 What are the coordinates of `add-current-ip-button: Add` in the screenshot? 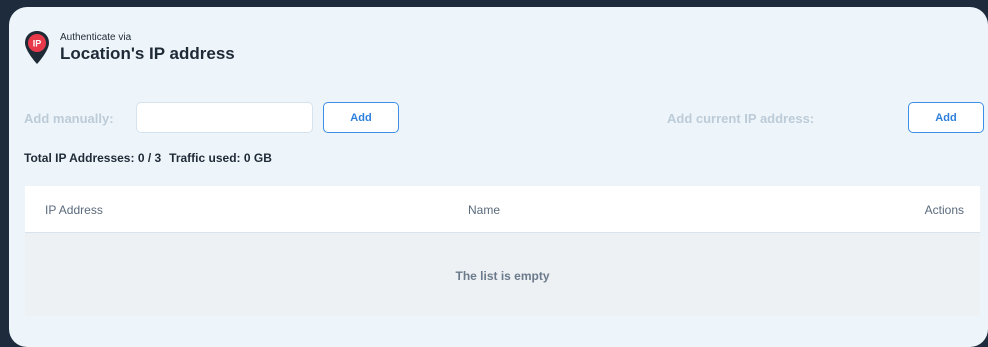 It's located at (946, 117).